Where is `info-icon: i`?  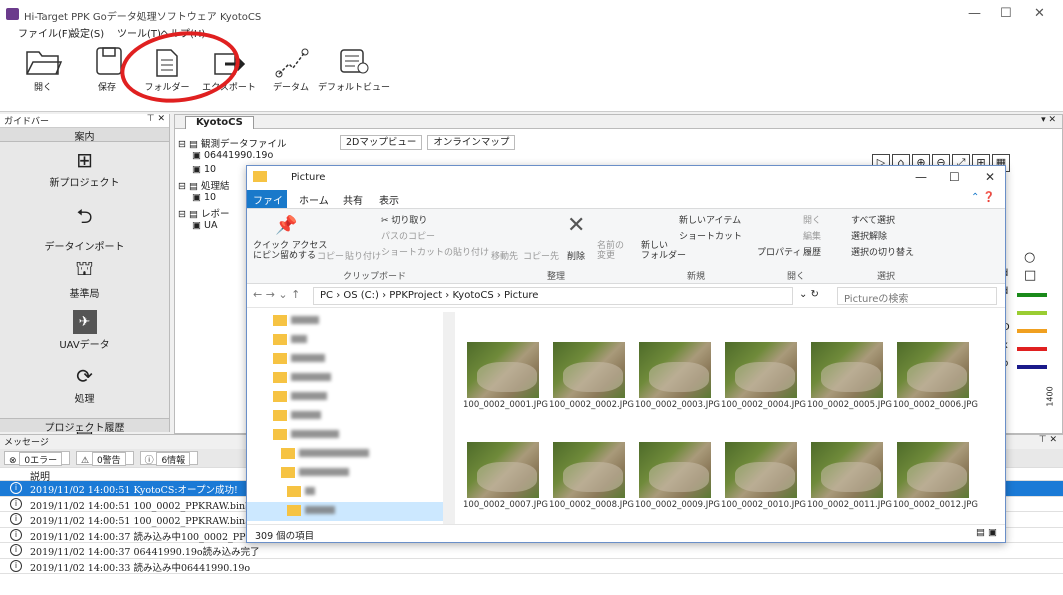 info-icon: i is located at coordinates (16, 565).